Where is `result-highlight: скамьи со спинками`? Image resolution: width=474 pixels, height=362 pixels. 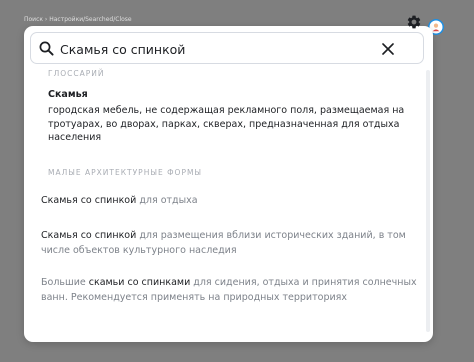
result-highlight: скамьи со спинками is located at coordinates (139, 282).